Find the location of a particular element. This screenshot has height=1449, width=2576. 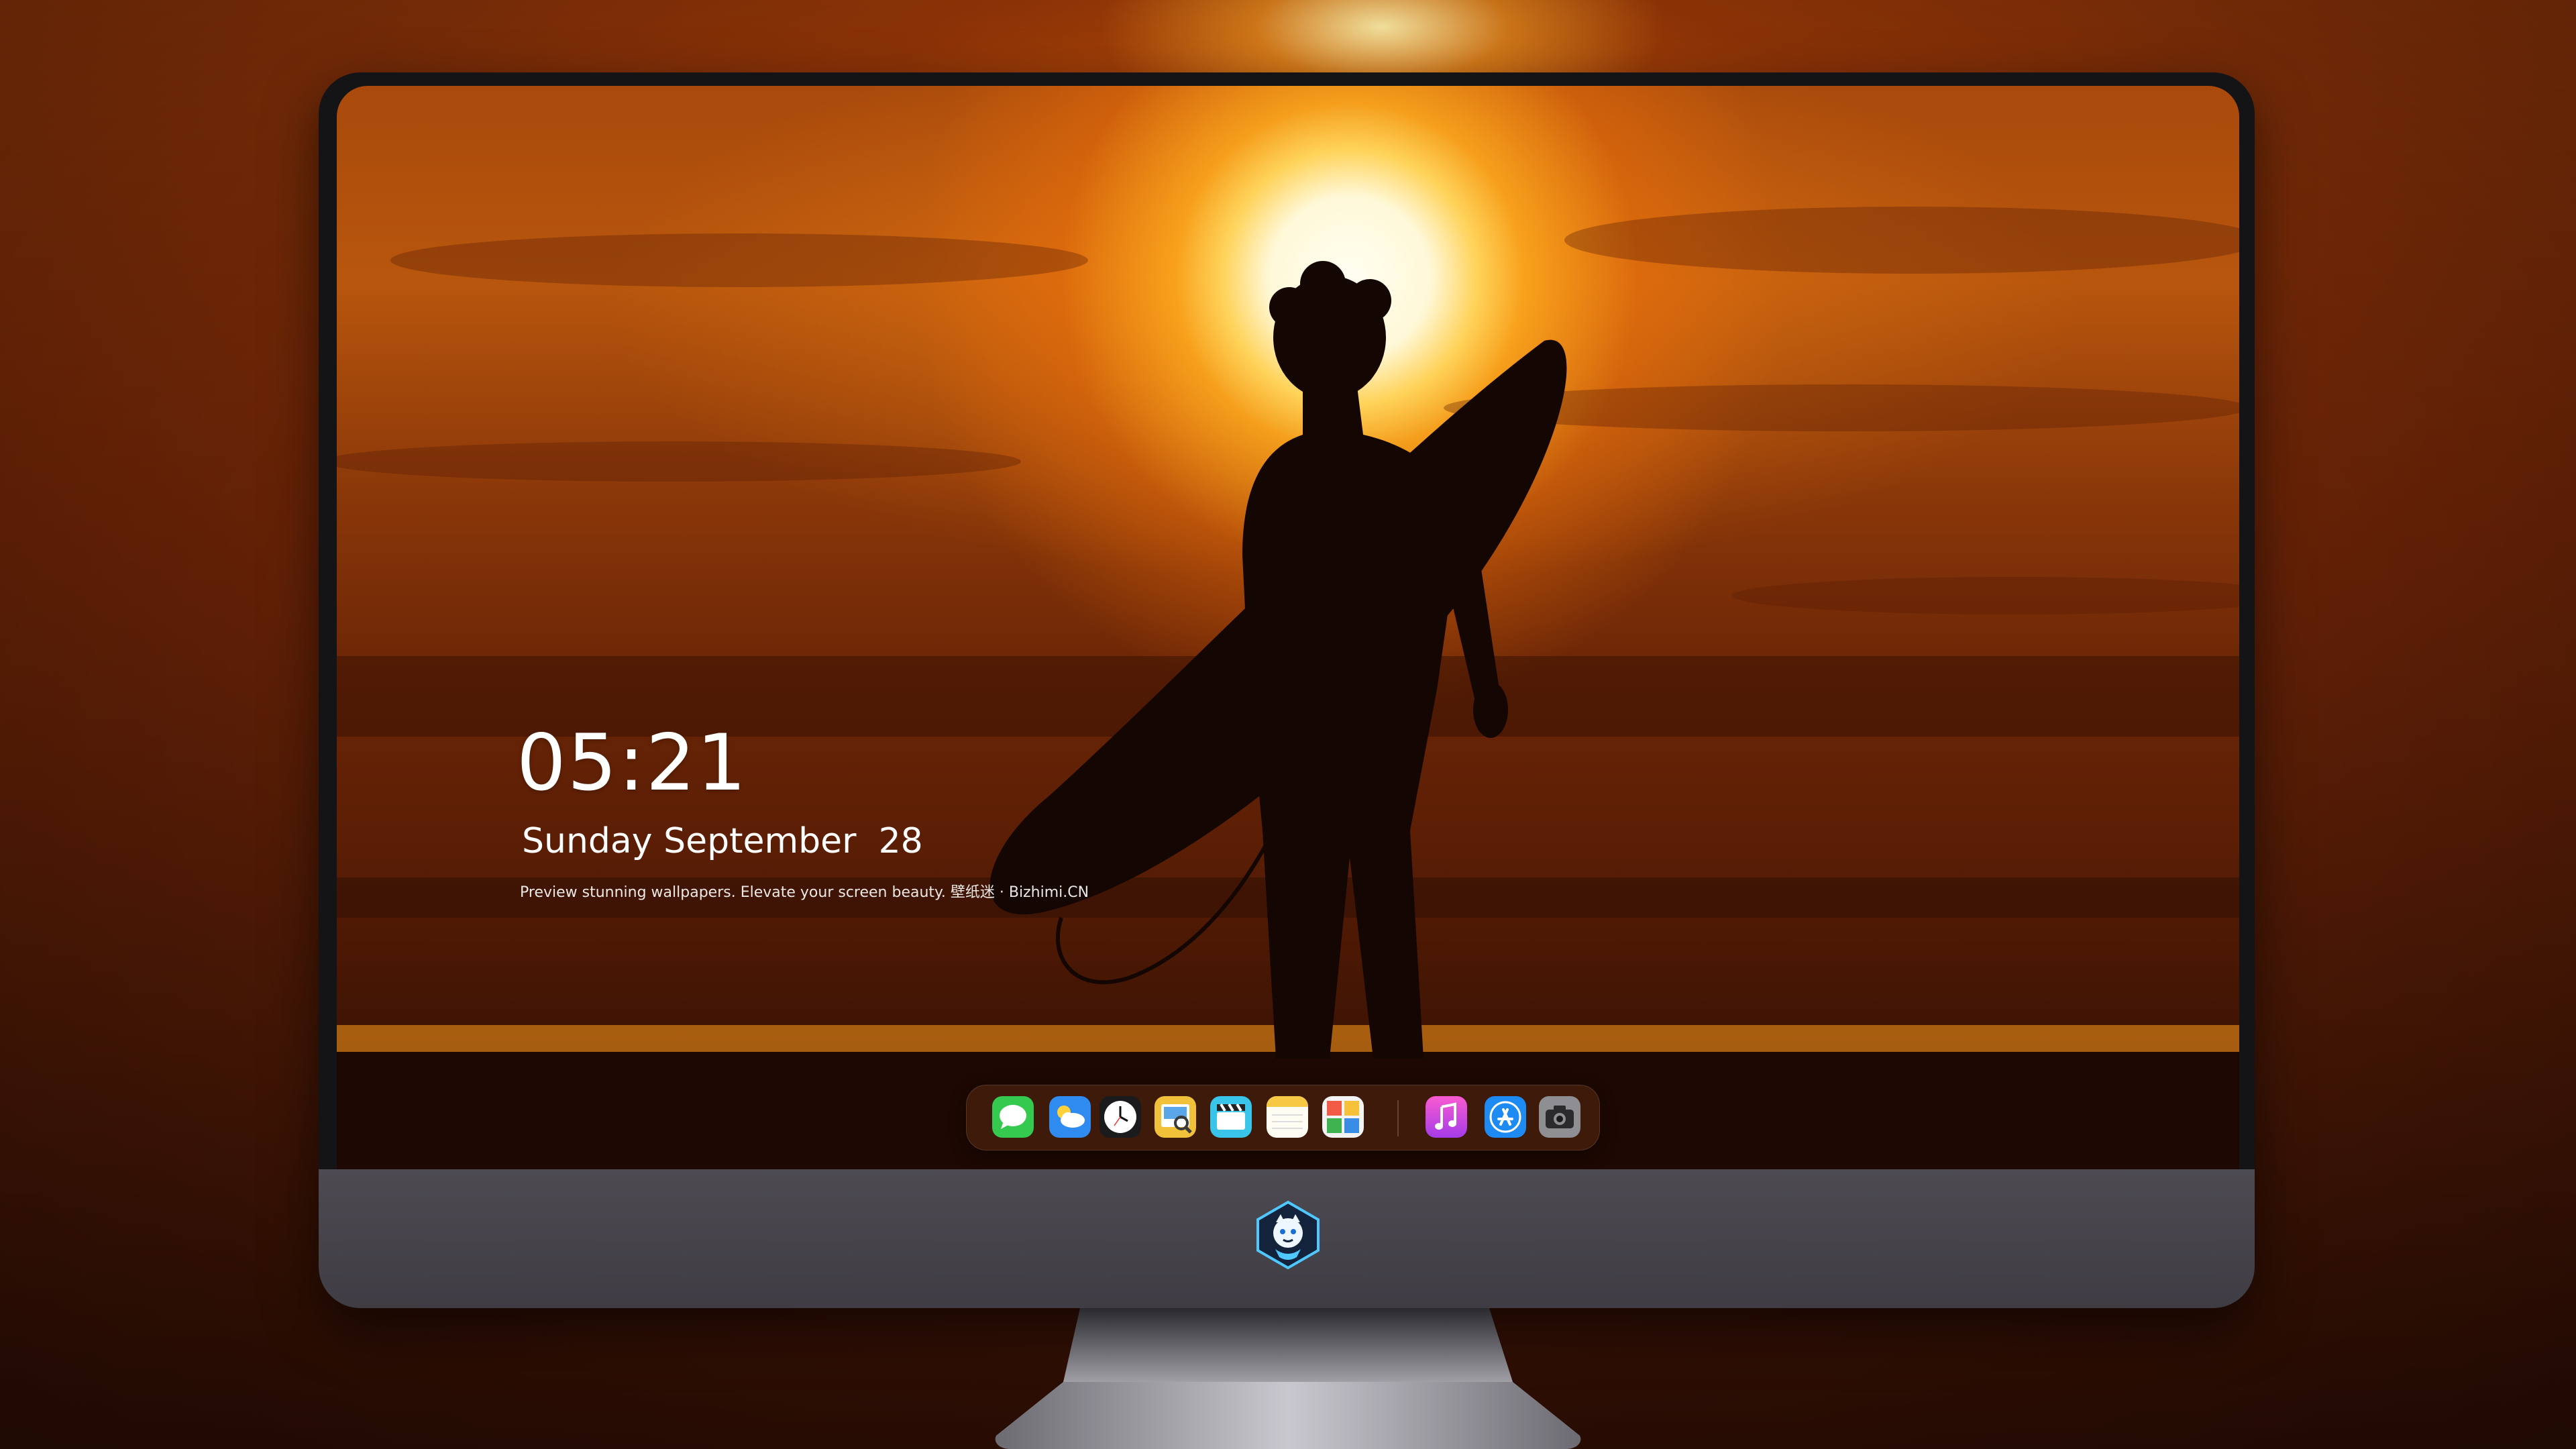

notes-icon is located at coordinates (1287, 1117).